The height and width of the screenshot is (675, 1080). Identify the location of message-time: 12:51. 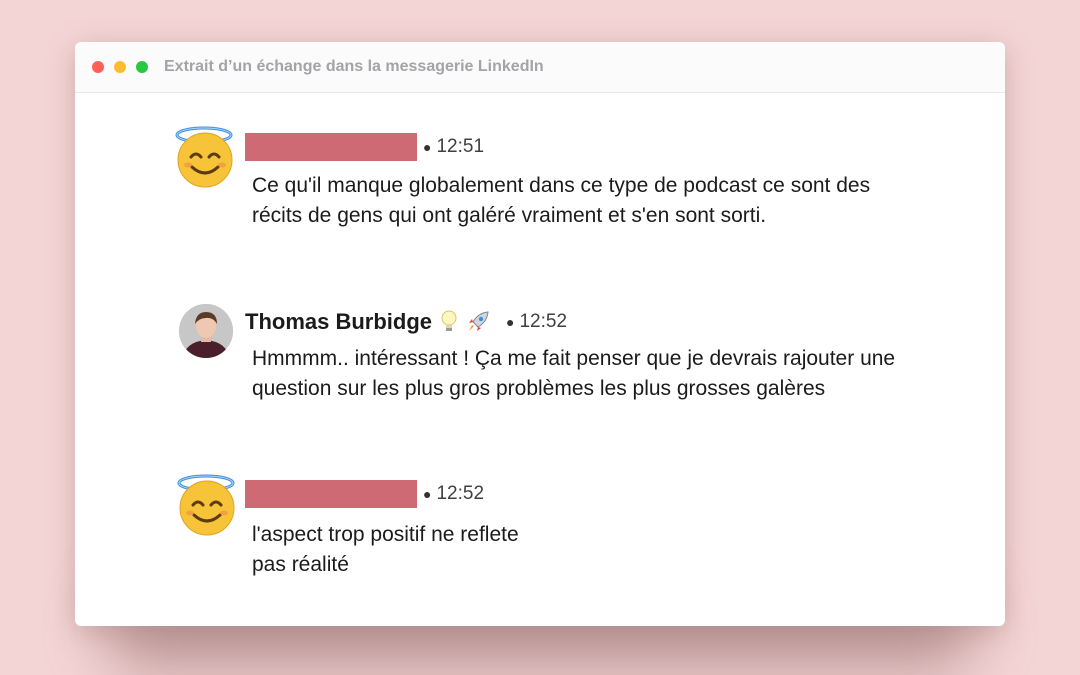
(460, 146).